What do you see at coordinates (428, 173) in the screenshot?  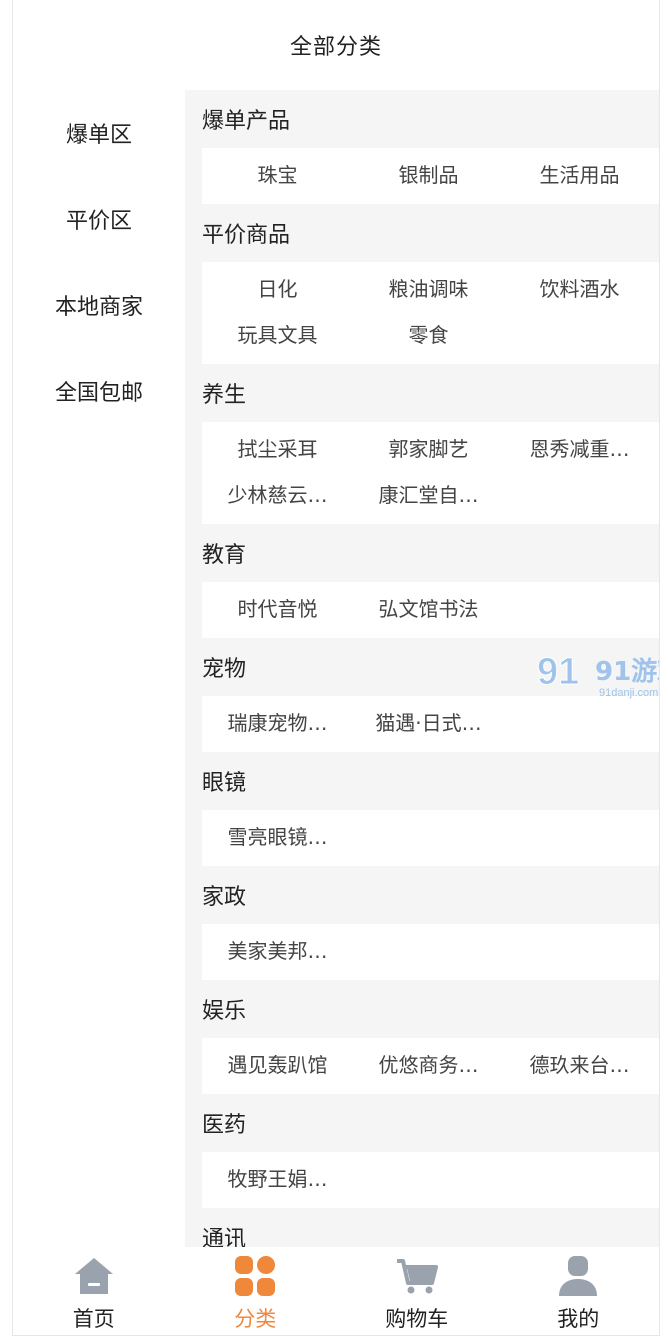 I see `subcategory-item: 银制品` at bounding box center [428, 173].